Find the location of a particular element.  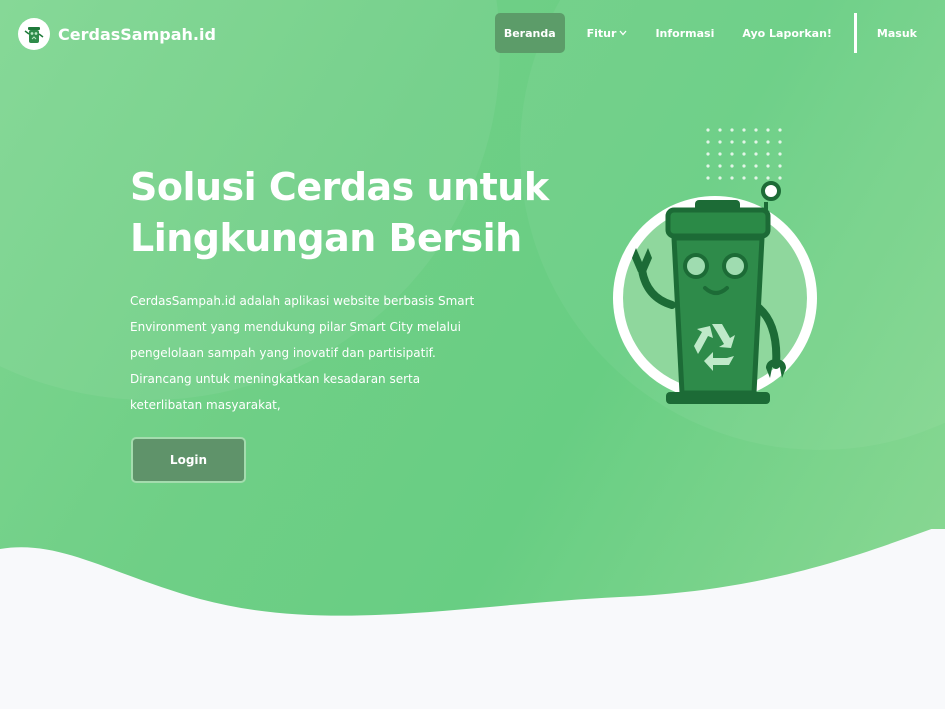

chevron-down-icon is located at coordinates (623, 33).